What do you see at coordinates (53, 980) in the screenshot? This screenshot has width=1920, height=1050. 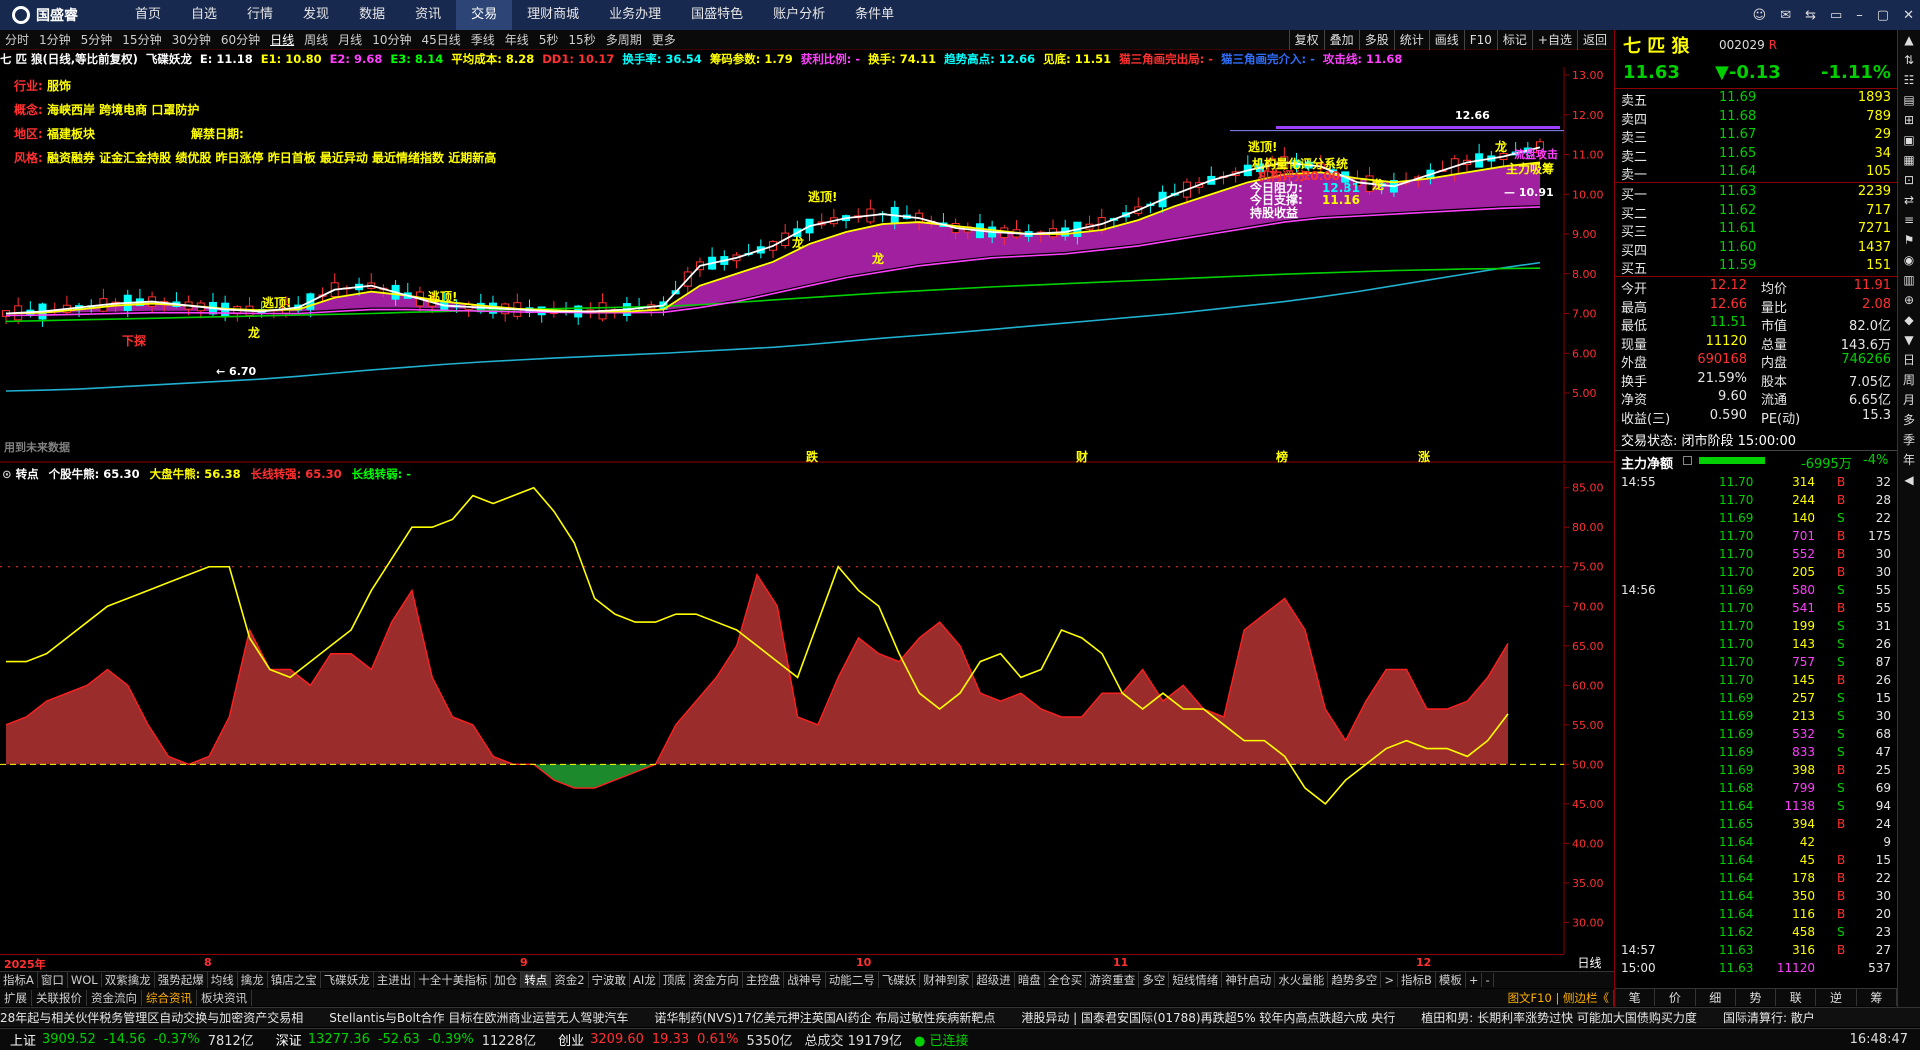 I see `indicator-tab-1: 窗口` at bounding box center [53, 980].